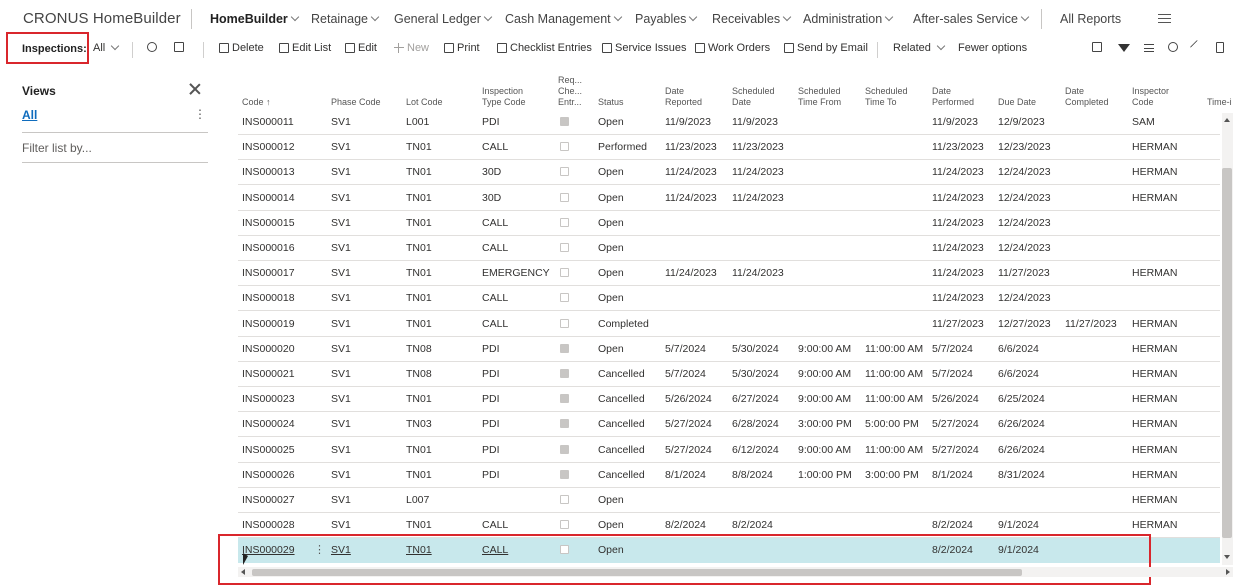 The height and width of the screenshot is (586, 1248). I want to click on nav-item-administration: Administration, so click(848, 19).